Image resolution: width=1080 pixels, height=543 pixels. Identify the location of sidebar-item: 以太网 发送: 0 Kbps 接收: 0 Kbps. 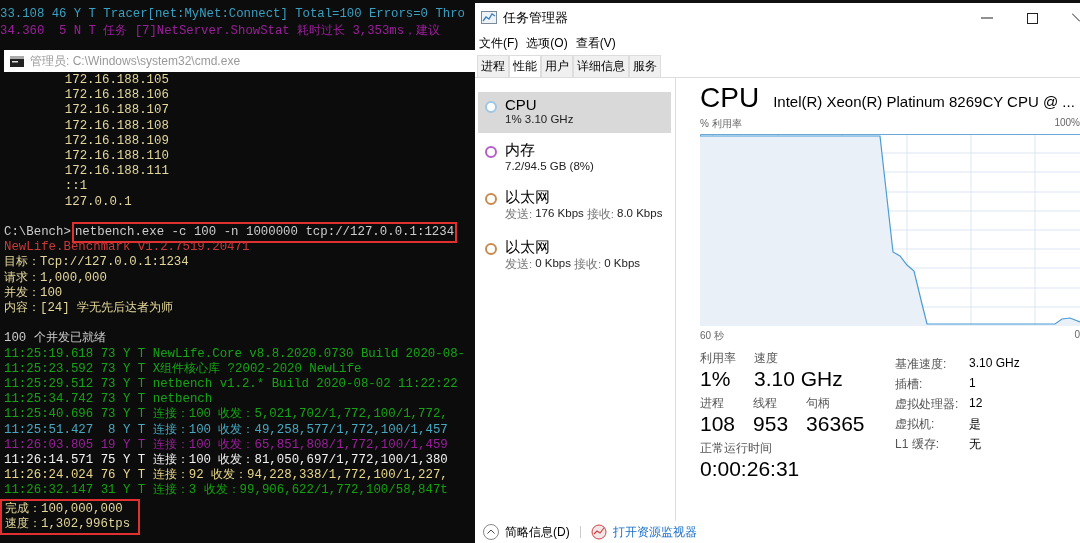
(574, 257).